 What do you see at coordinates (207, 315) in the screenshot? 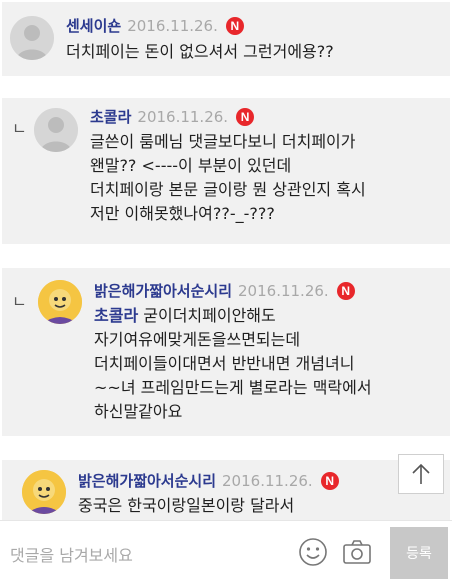
I see `comment-text-start: 굳이더치페이안해도` at bounding box center [207, 315].